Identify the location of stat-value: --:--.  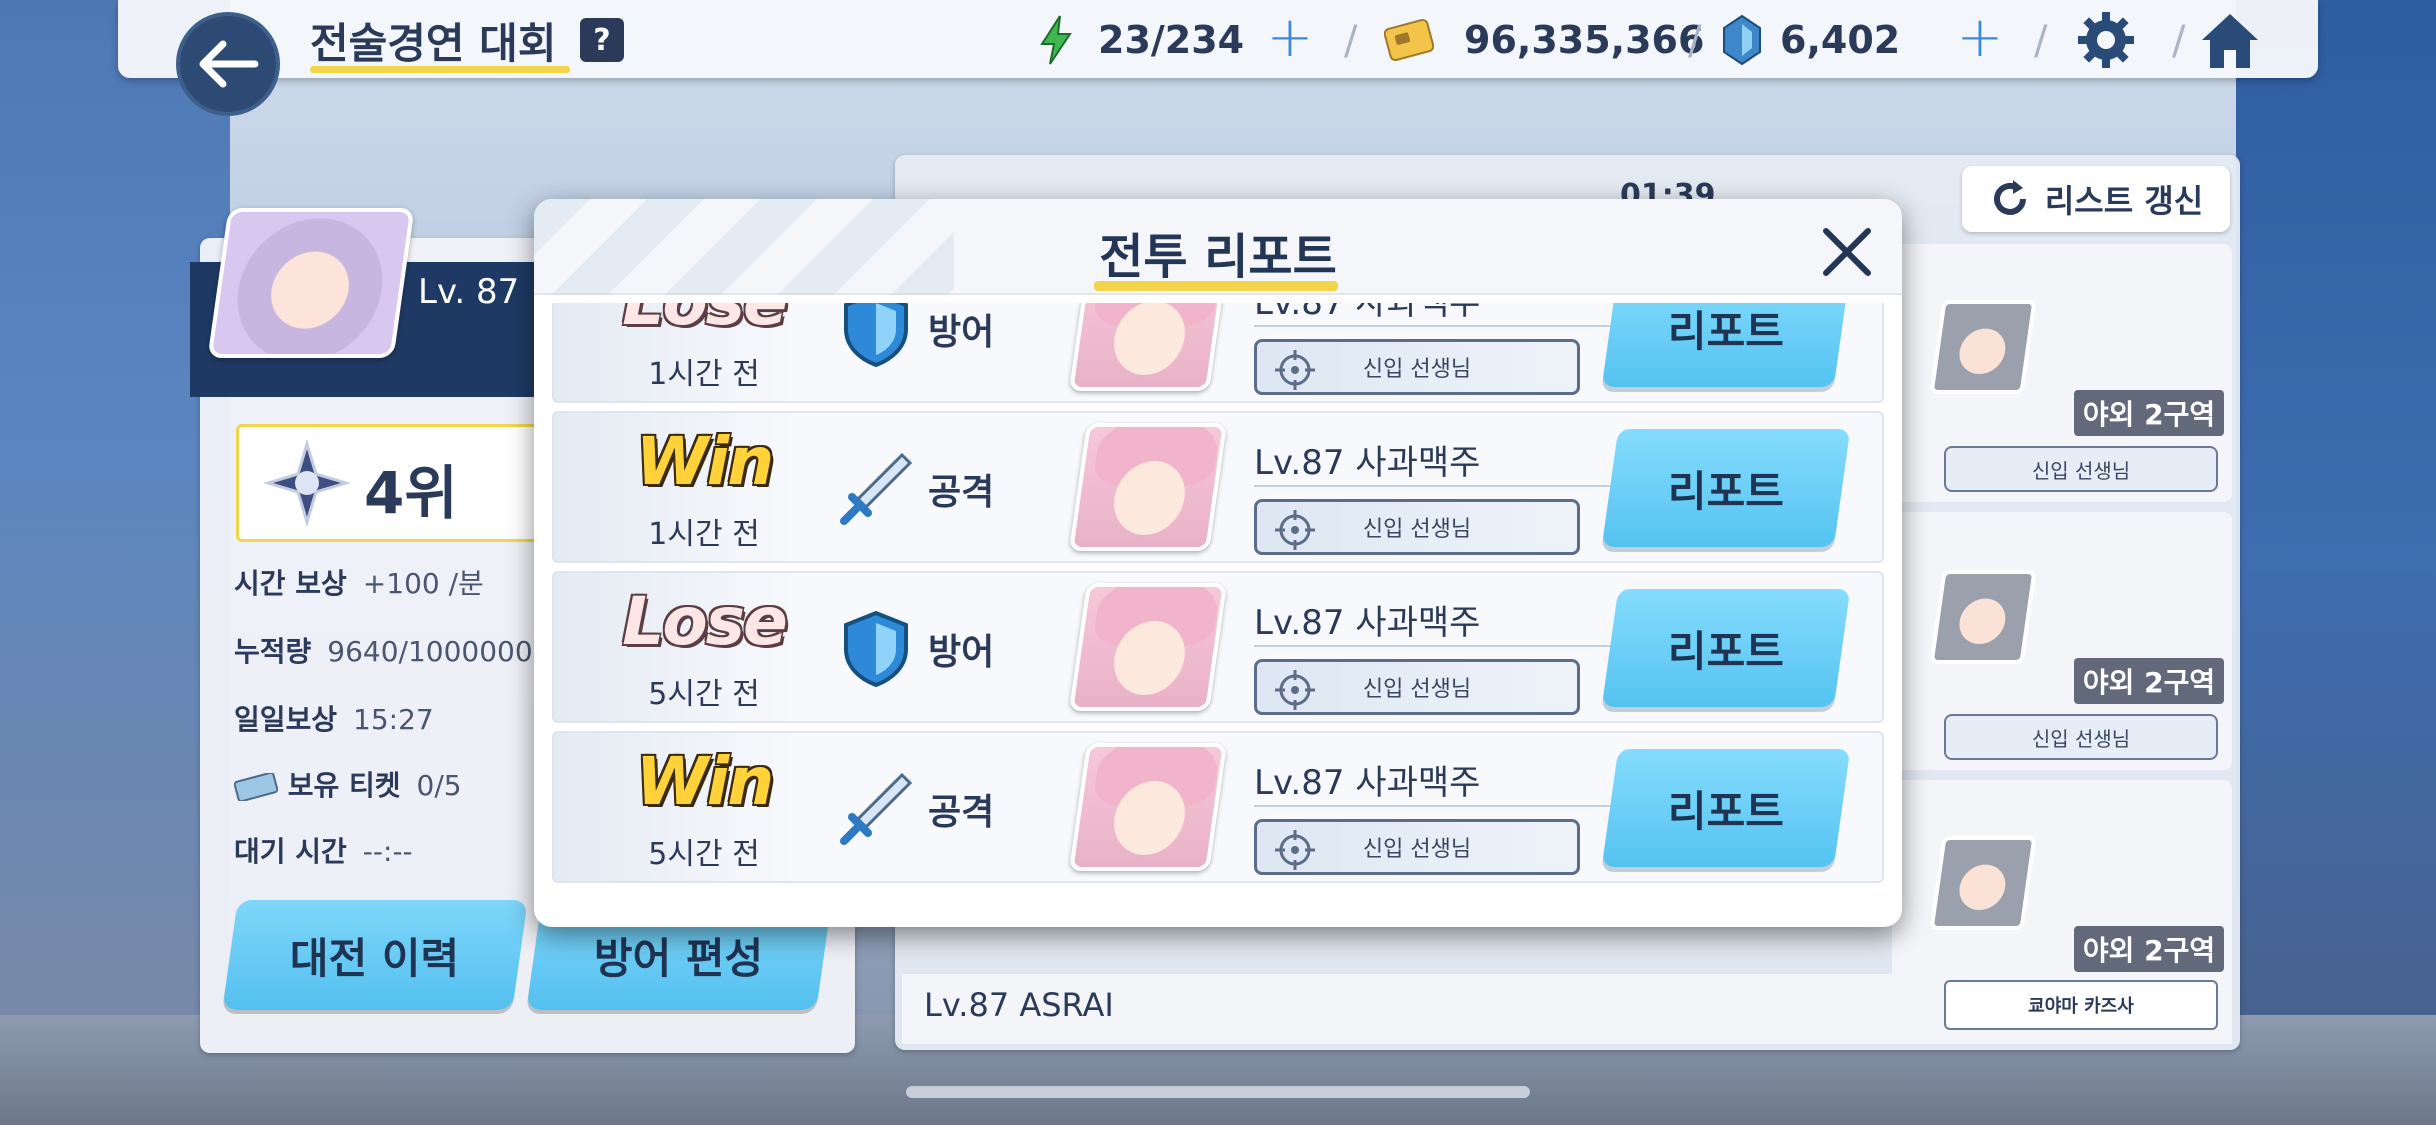
(387, 851).